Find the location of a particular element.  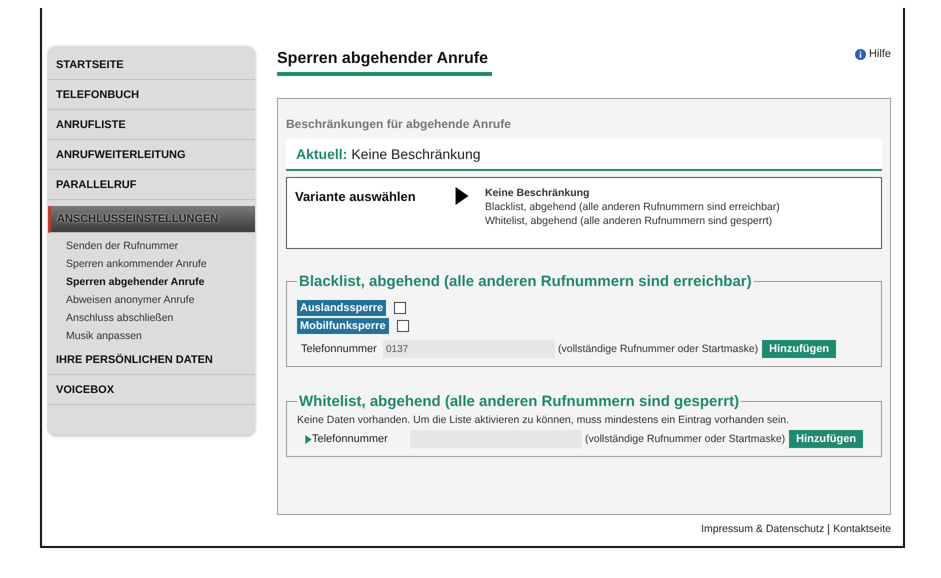

variant-option: Keine Beschränkung is located at coordinates (632, 193).